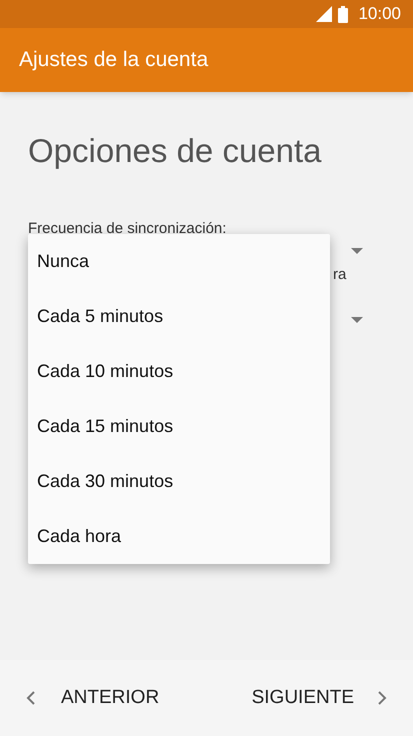 The height and width of the screenshot is (736, 413). I want to click on menu-item: Cada 10 minutos, so click(179, 371).